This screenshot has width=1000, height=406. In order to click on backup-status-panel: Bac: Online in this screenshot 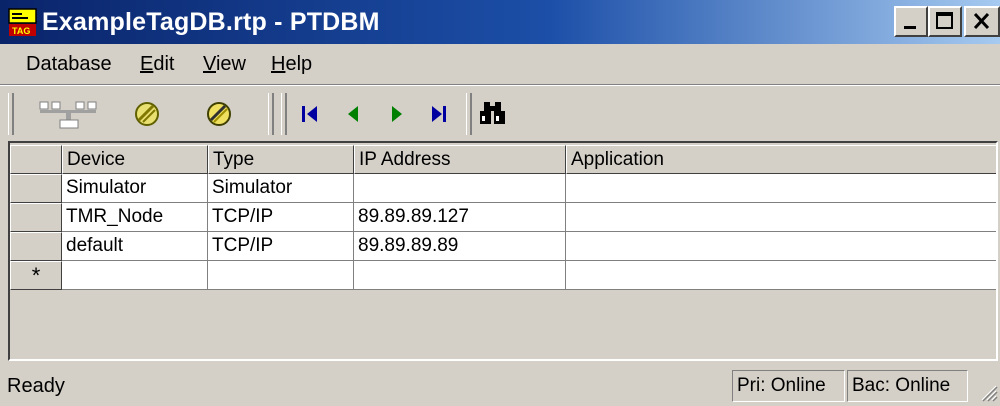, I will do `click(907, 386)`.